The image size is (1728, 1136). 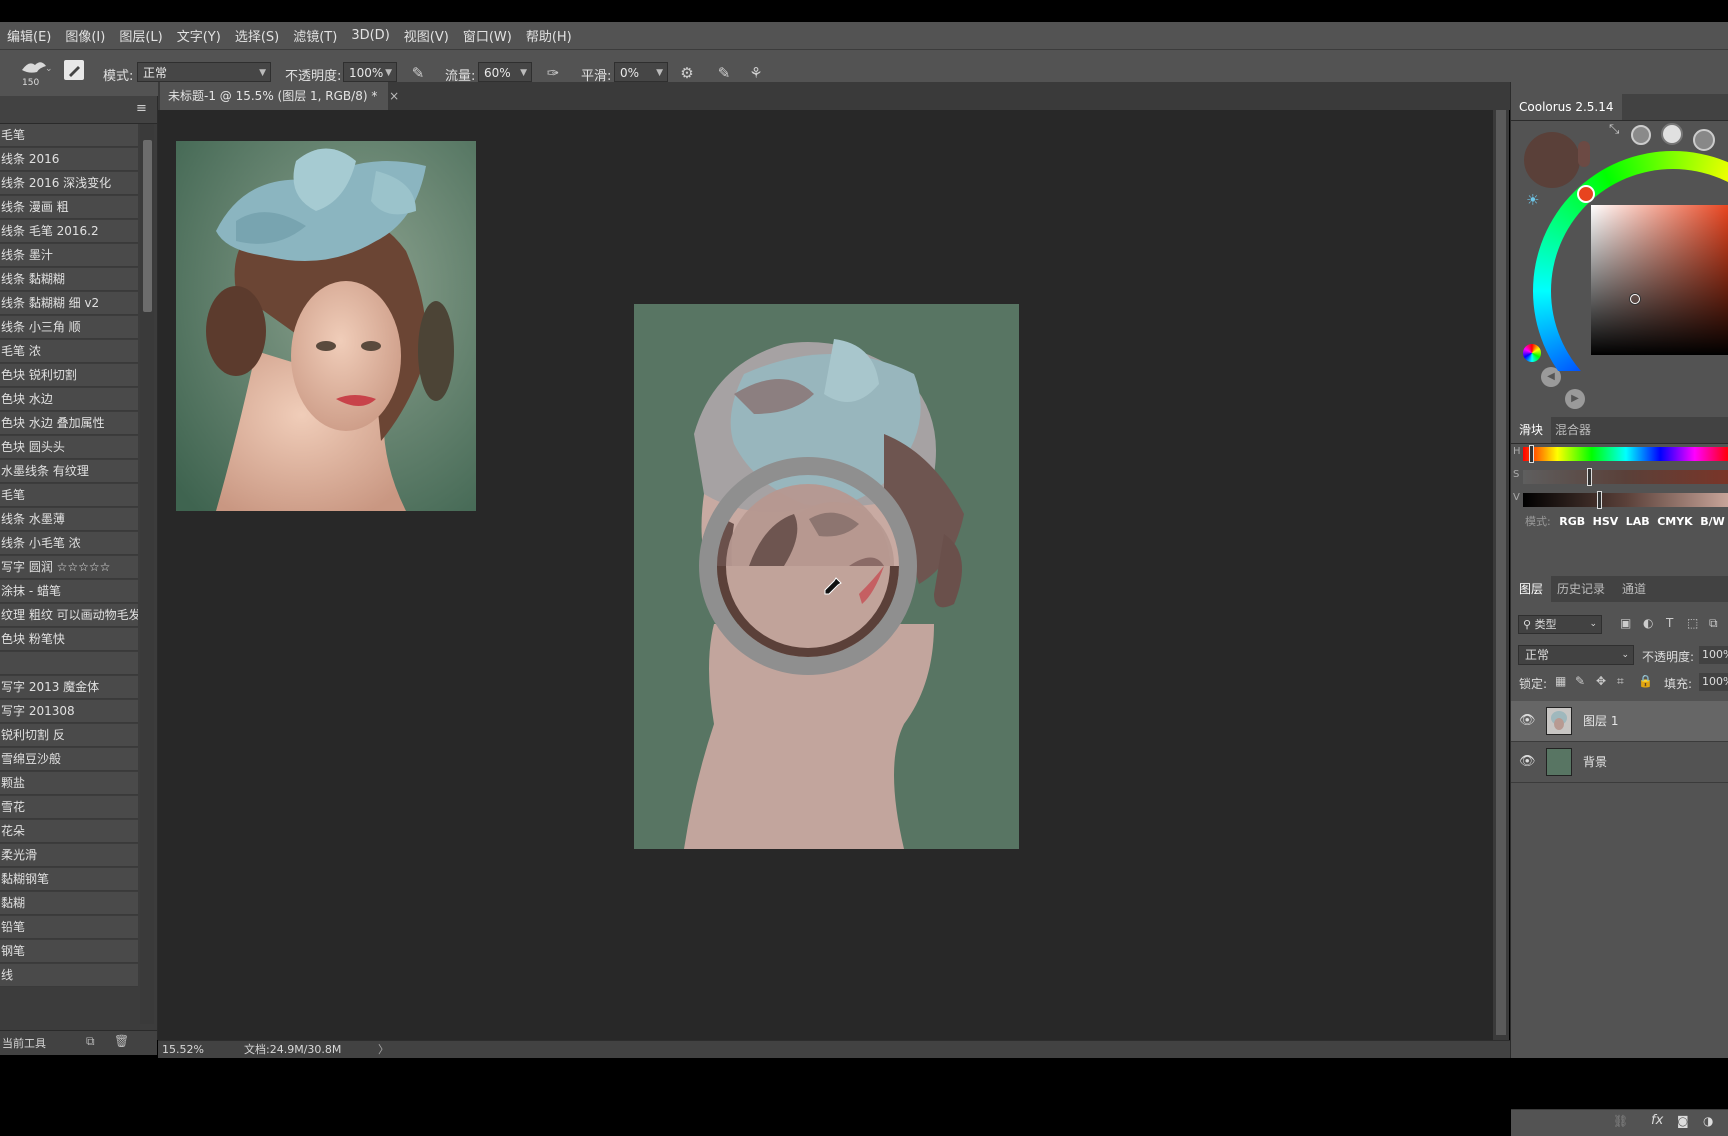 What do you see at coordinates (426, 35) in the screenshot?
I see `menu-view: 视图(V)` at bounding box center [426, 35].